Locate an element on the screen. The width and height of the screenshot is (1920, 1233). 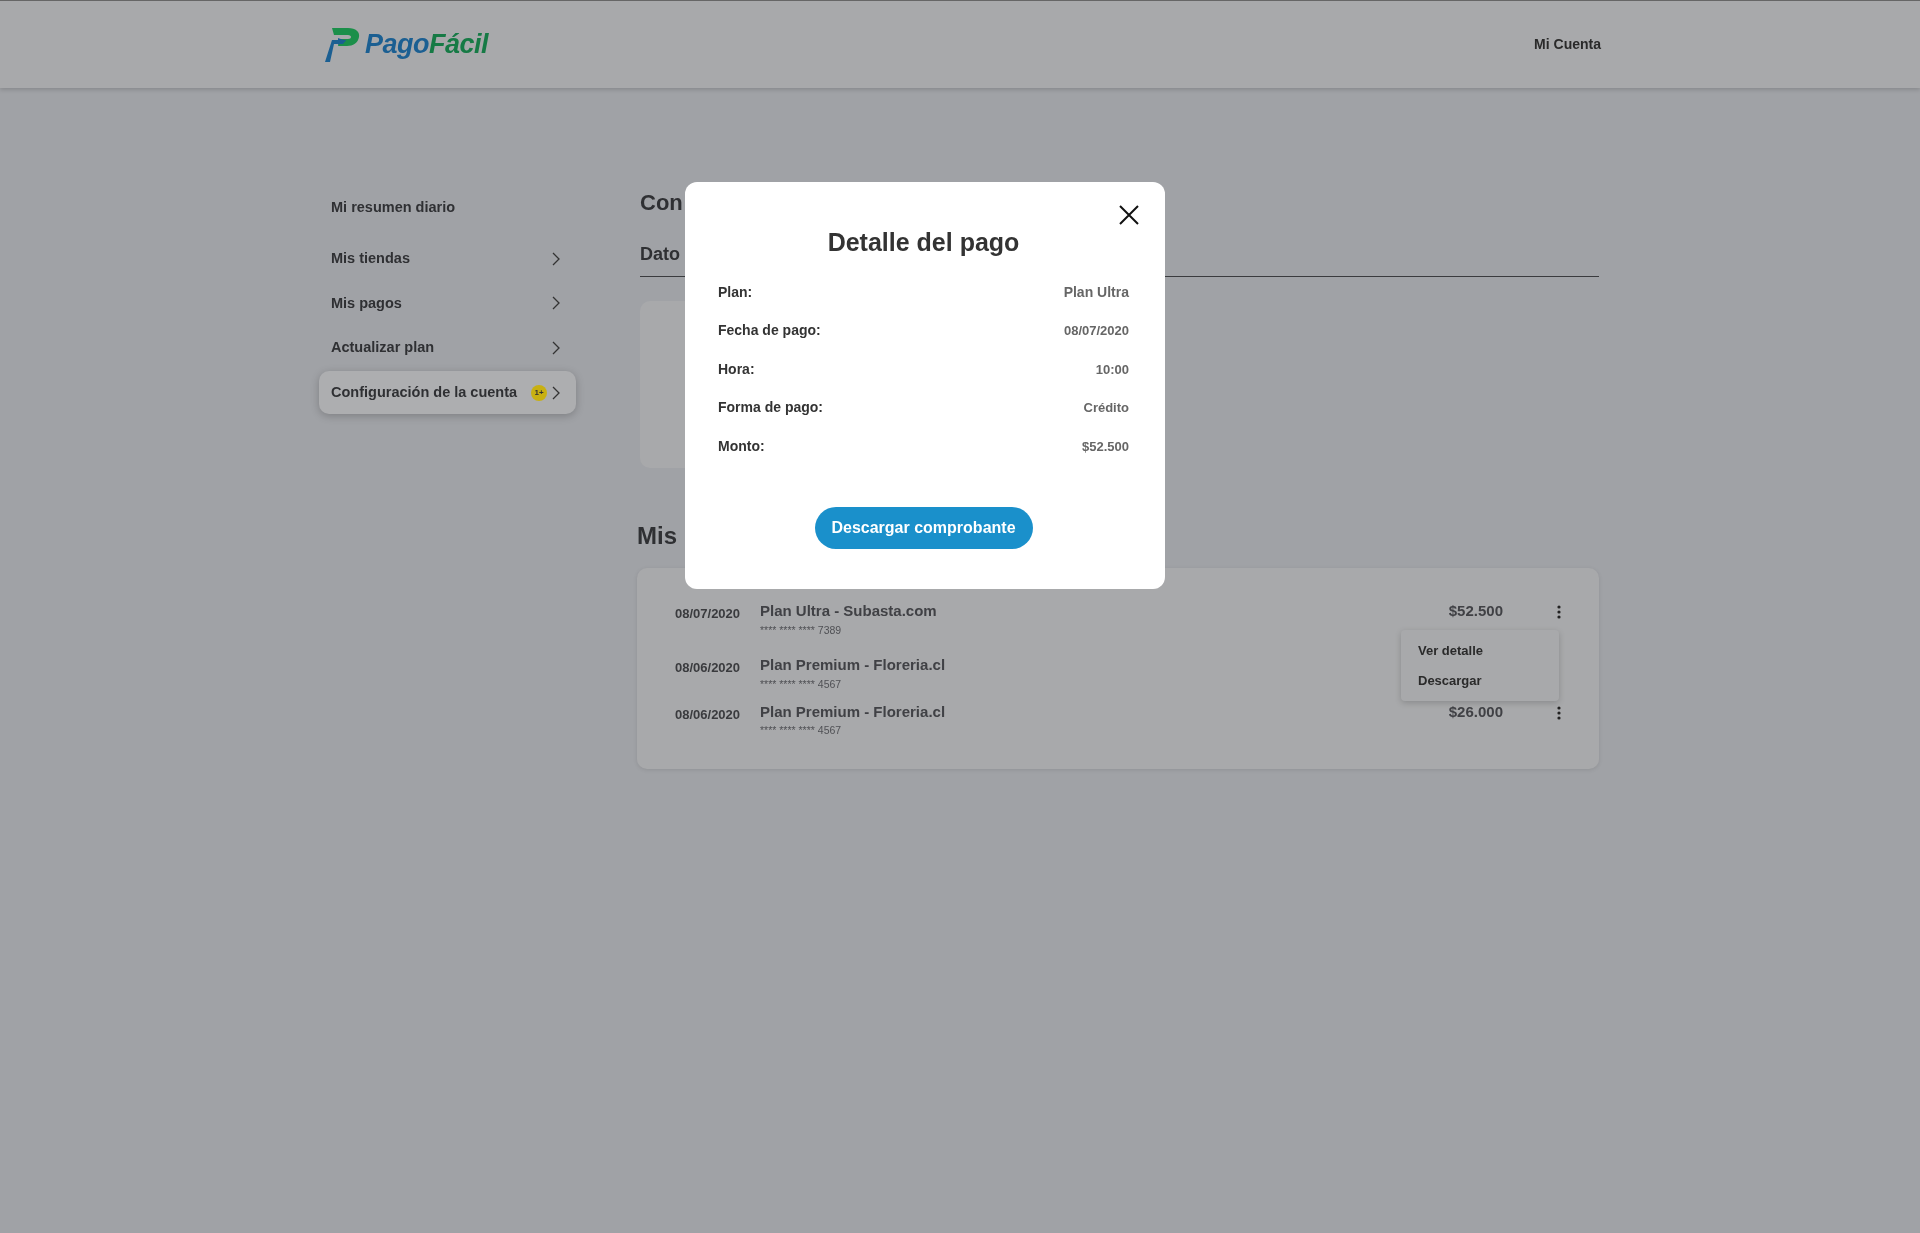
field-label: Forma de pago: is located at coordinates (770, 407).